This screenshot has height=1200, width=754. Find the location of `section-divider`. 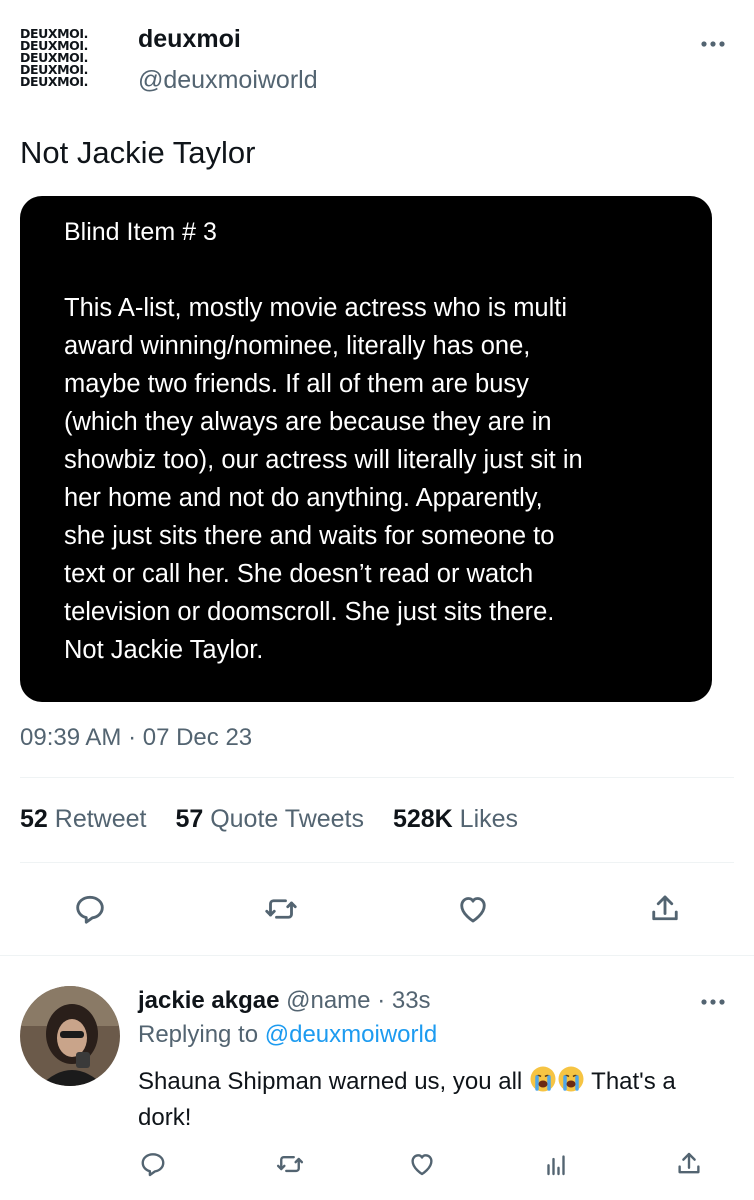

section-divider is located at coordinates (377, 955).